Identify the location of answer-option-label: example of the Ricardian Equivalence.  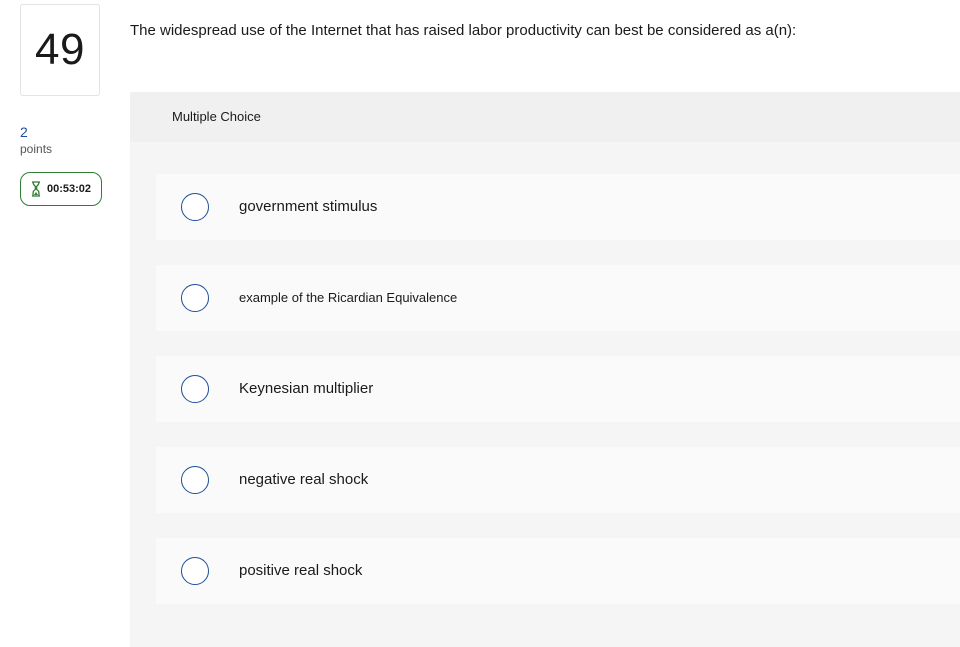
(348, 297).